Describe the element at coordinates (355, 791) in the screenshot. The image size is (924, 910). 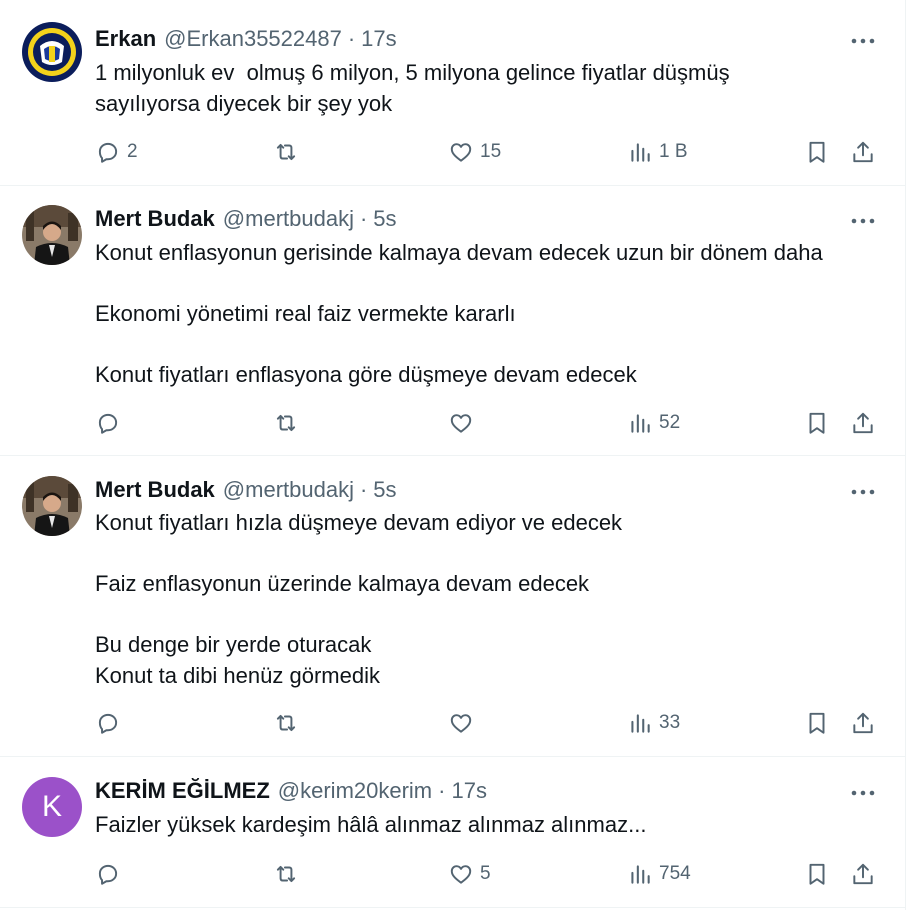
I see `author-handle: @kerim20kerim` at that location.